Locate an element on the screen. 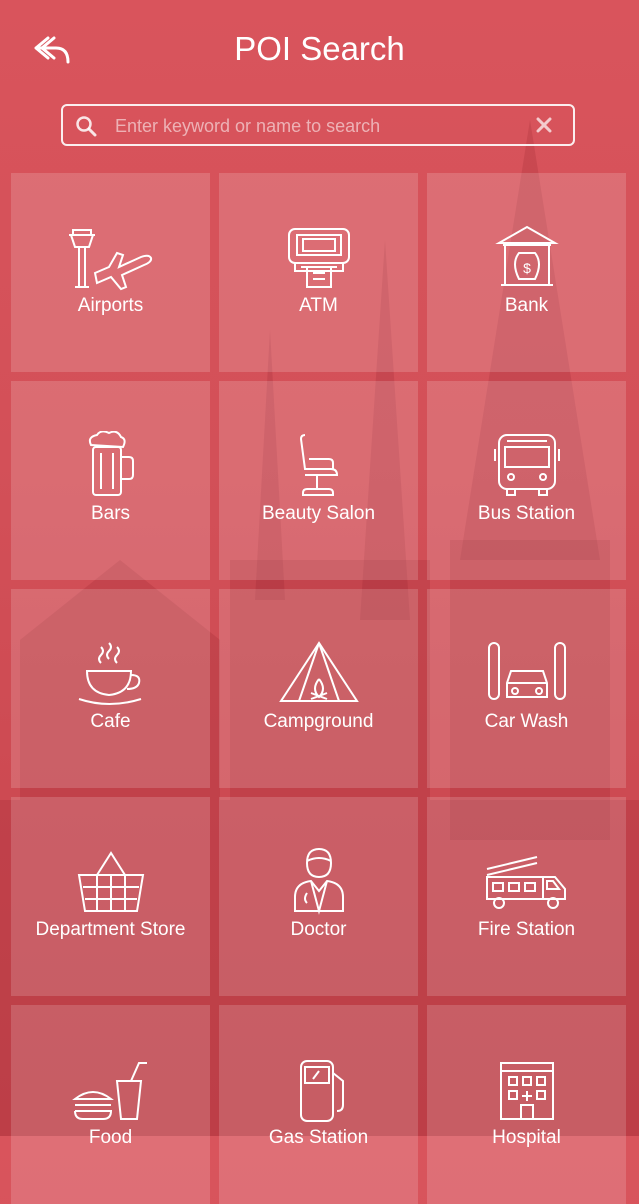 Image resolution: width=639 pixels, height=1204 pixels. bus-icon is located at coordinates (526, 465).